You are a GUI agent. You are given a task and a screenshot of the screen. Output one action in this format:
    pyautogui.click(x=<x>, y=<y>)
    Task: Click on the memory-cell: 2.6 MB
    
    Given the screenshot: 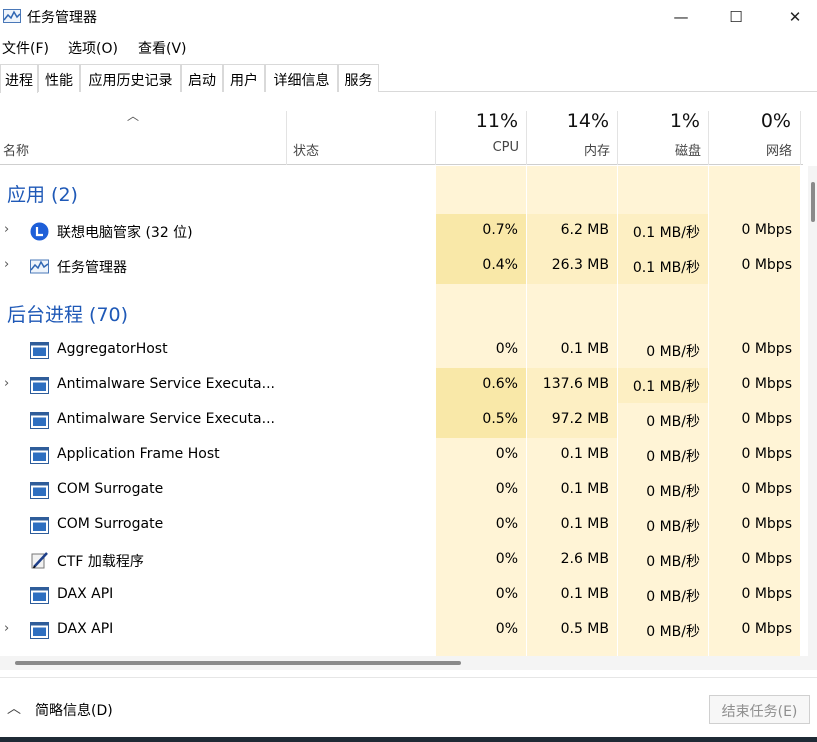 What is the action you would take?
    pyautogui.click(x=584, y=559)
    